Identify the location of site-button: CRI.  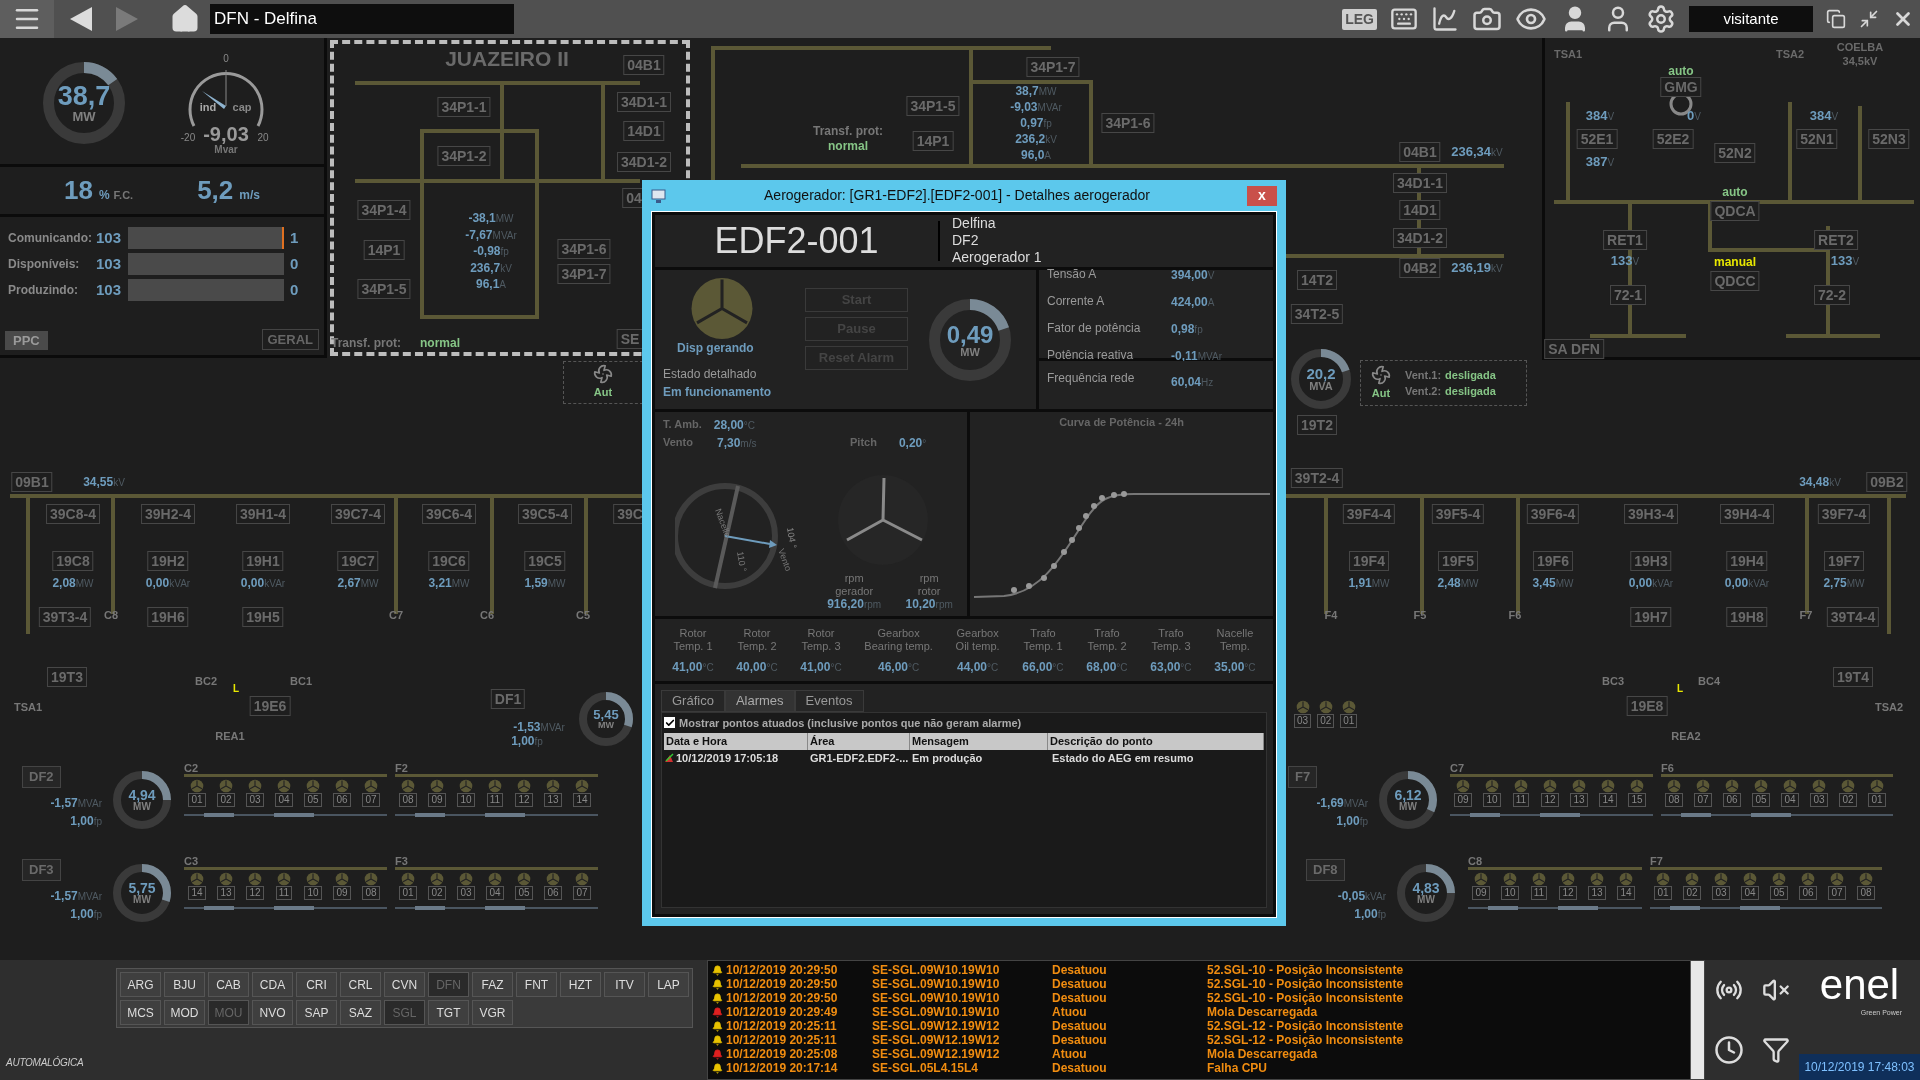
(316, 984).